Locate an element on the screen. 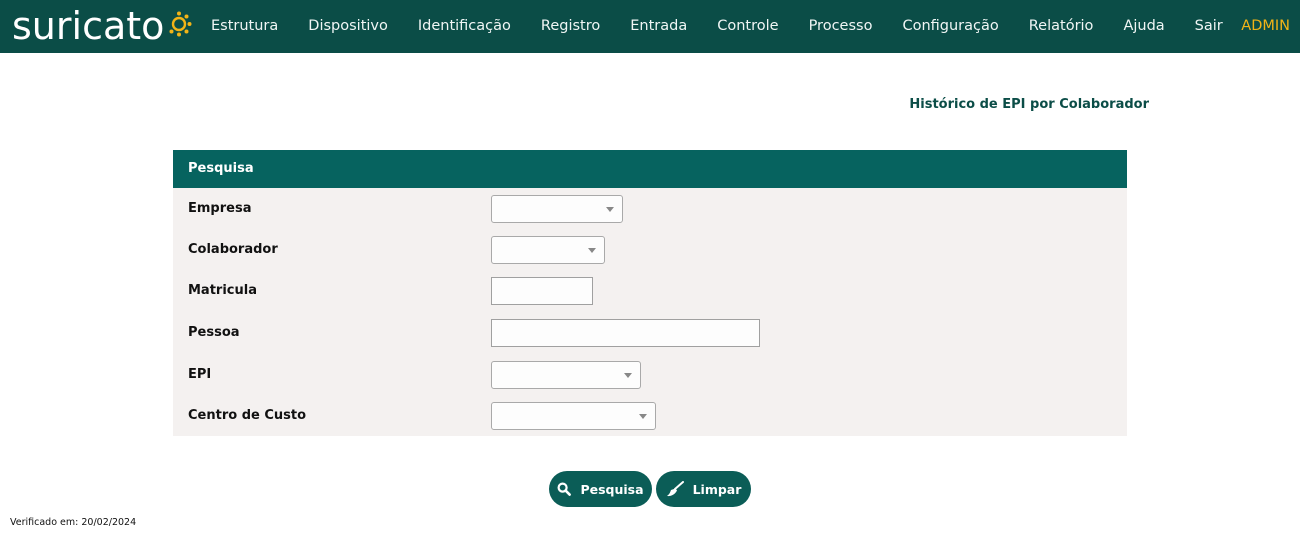 The image size is (1300, 537). centro-custo-row: Centro de Custo is located at coordinates (650, 416).